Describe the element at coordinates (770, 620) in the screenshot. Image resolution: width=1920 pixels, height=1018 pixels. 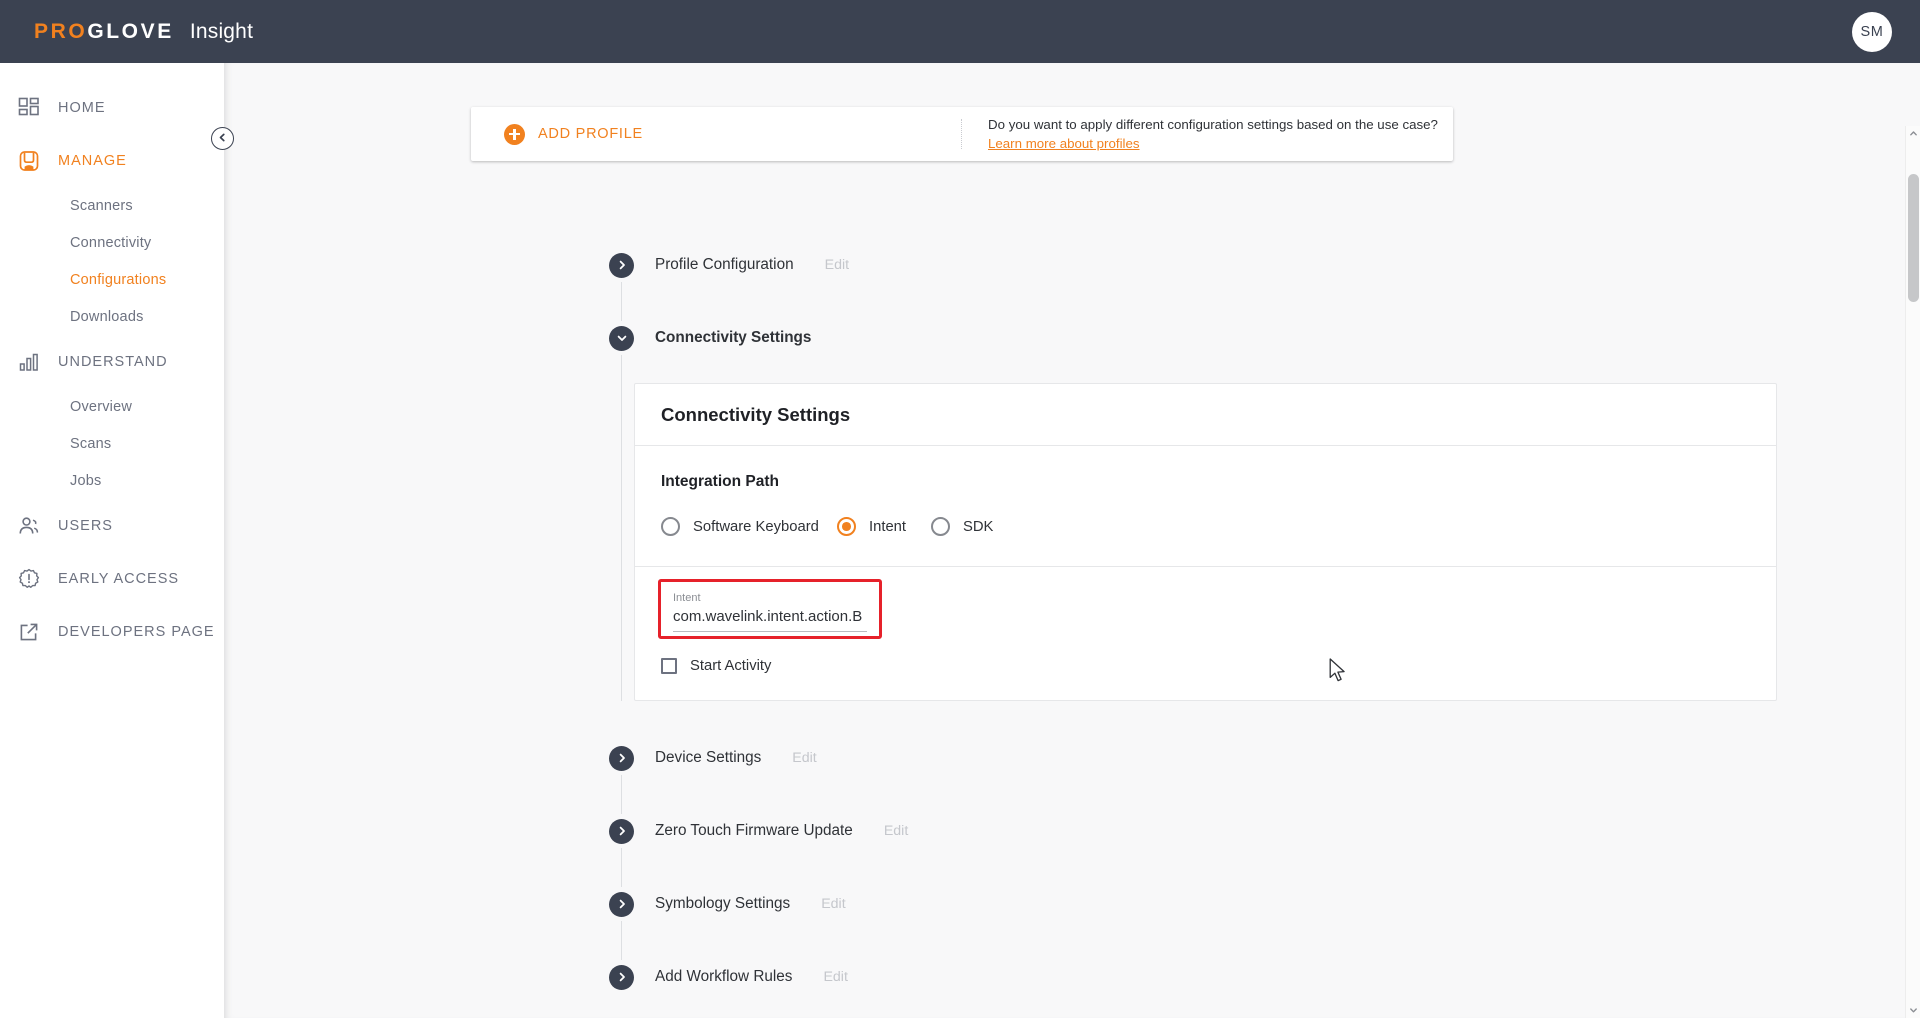
I see `intent-input: com.wavelink.intent.action.B` at that location.